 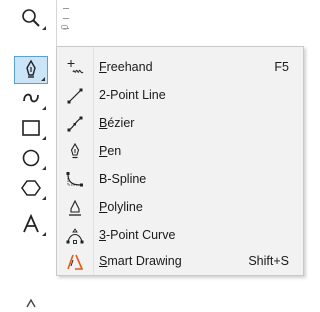 I want to click on menu-item-label: Freehand, so click(x=126, y=67).